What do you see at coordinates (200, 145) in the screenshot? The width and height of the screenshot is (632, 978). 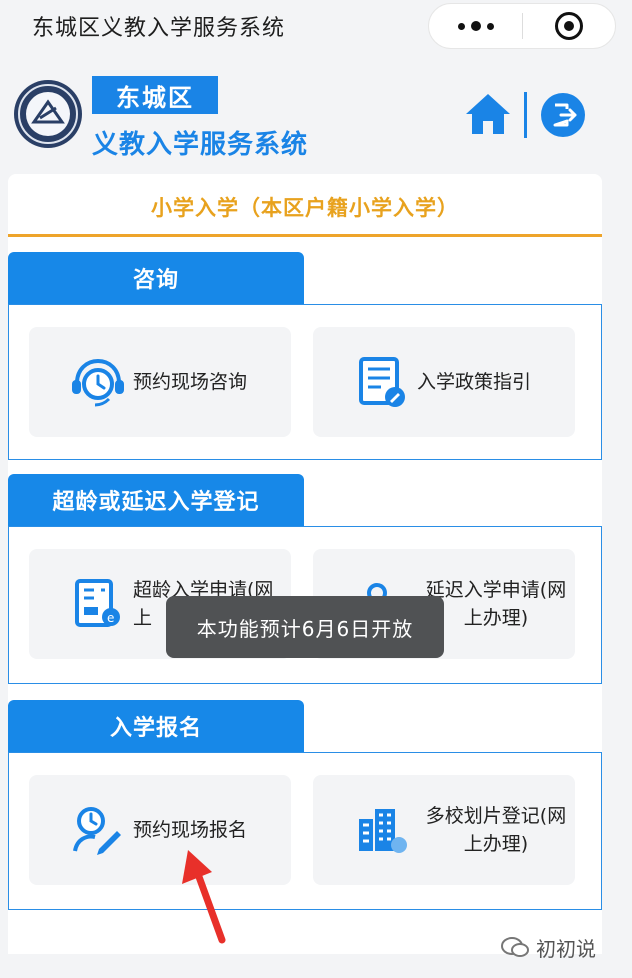 I see `system-subtitle: 义教入学服务系统` at bounding box center [200, 145].